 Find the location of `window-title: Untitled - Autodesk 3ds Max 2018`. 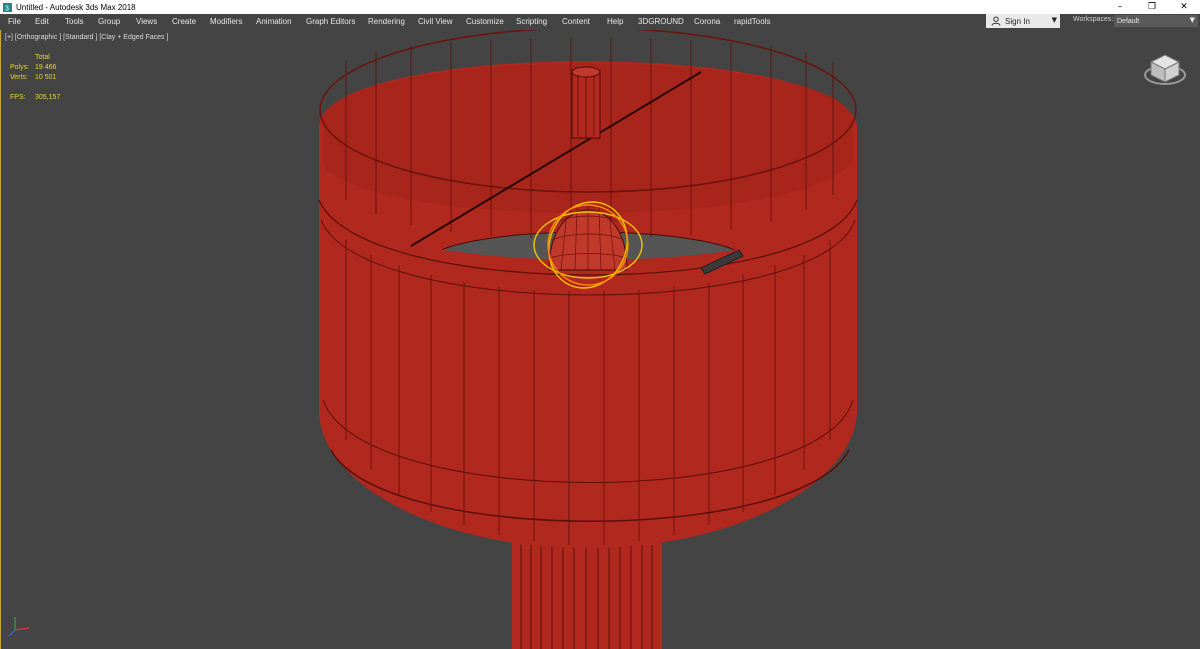

window-title: Untitled - Autodesk 3ds Max 2018 is located at coordinates (76, 7).